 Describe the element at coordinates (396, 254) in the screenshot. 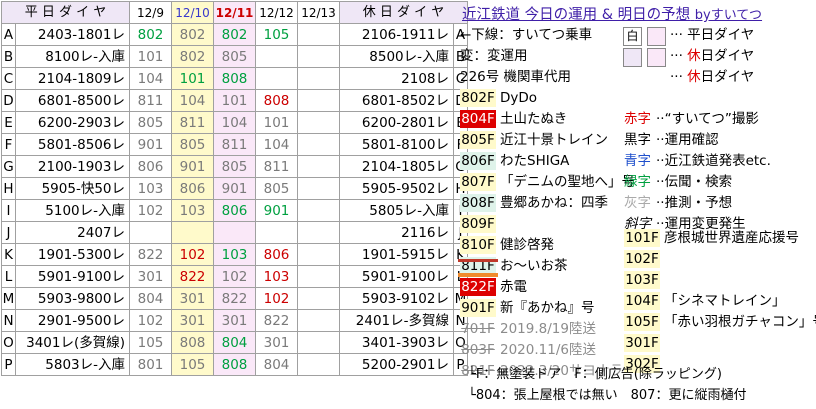

I see `holiday-diagram: 1901-5915レ` at that location.